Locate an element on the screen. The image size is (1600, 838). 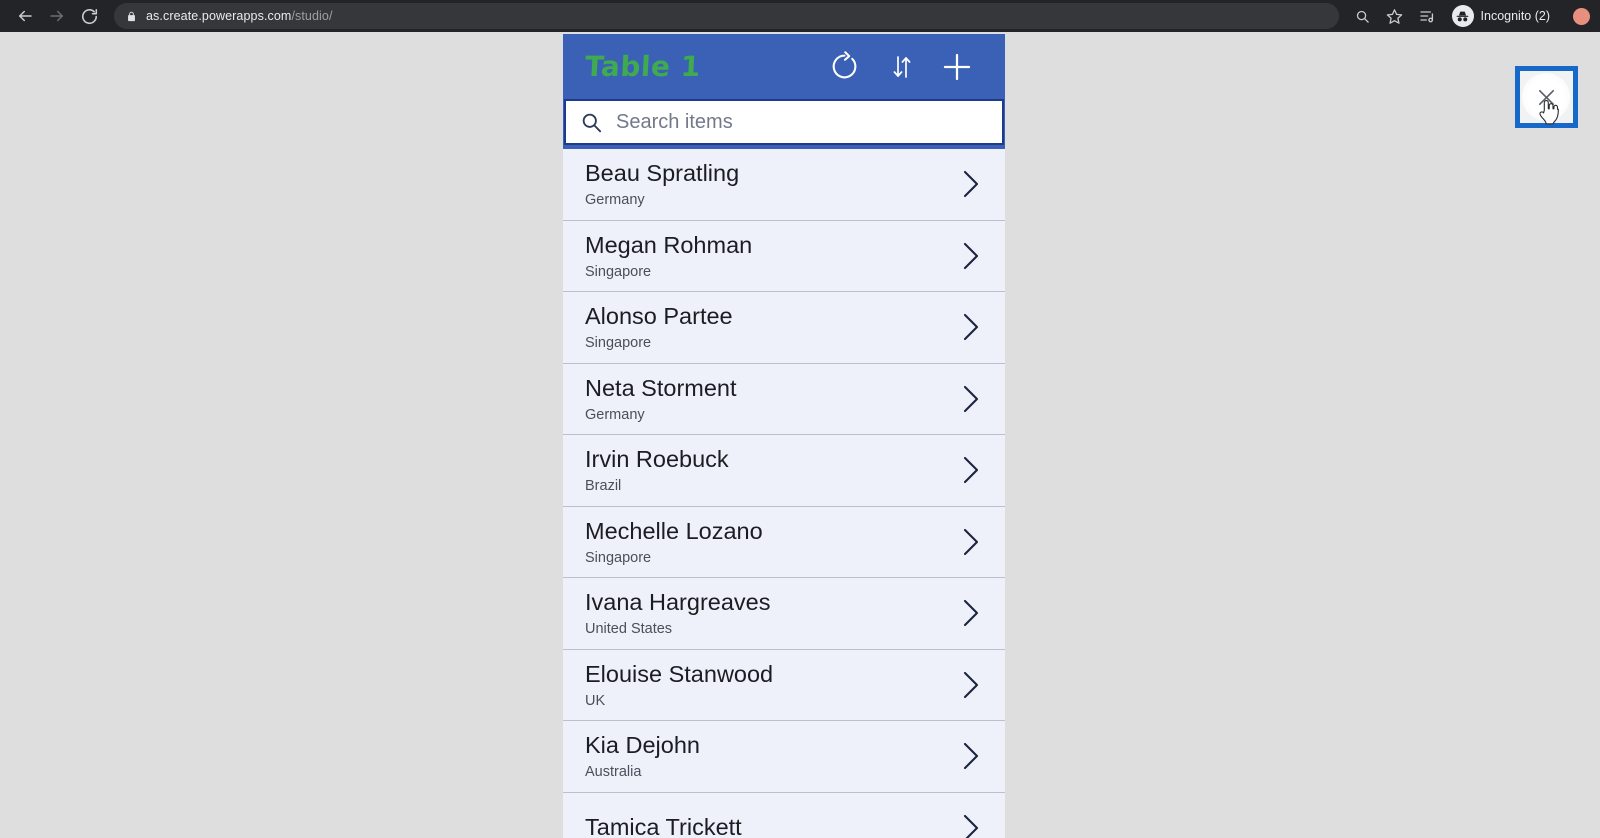
reading-list-button is located at coordinates (1427, 16).